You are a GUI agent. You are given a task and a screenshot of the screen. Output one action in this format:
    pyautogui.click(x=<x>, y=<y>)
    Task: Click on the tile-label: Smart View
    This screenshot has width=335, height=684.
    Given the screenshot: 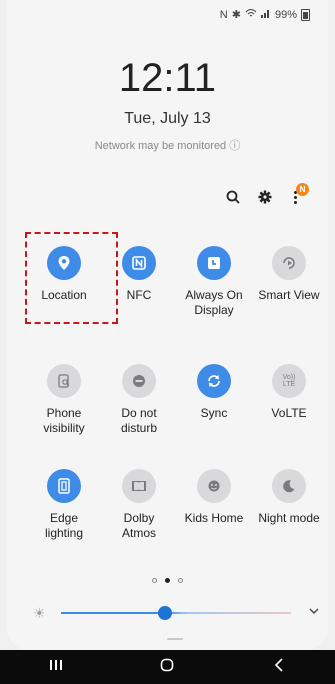 What is the action you would take?
    pyautogui.click(x=289, y=295)
    